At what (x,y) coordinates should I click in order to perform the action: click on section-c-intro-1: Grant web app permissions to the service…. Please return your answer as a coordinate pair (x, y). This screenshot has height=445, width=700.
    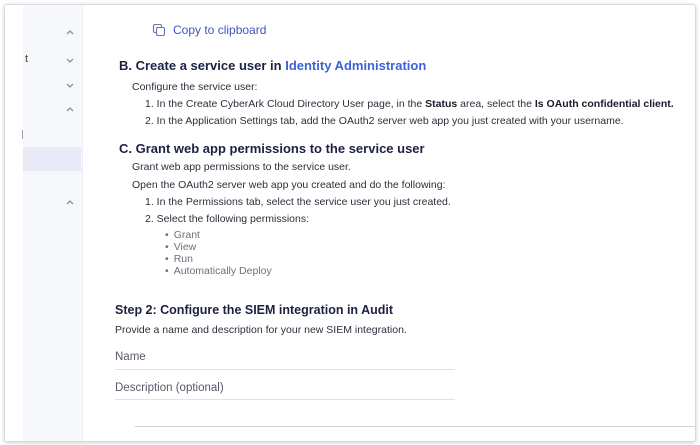
    Looking at the image, I should click on (241, 167).